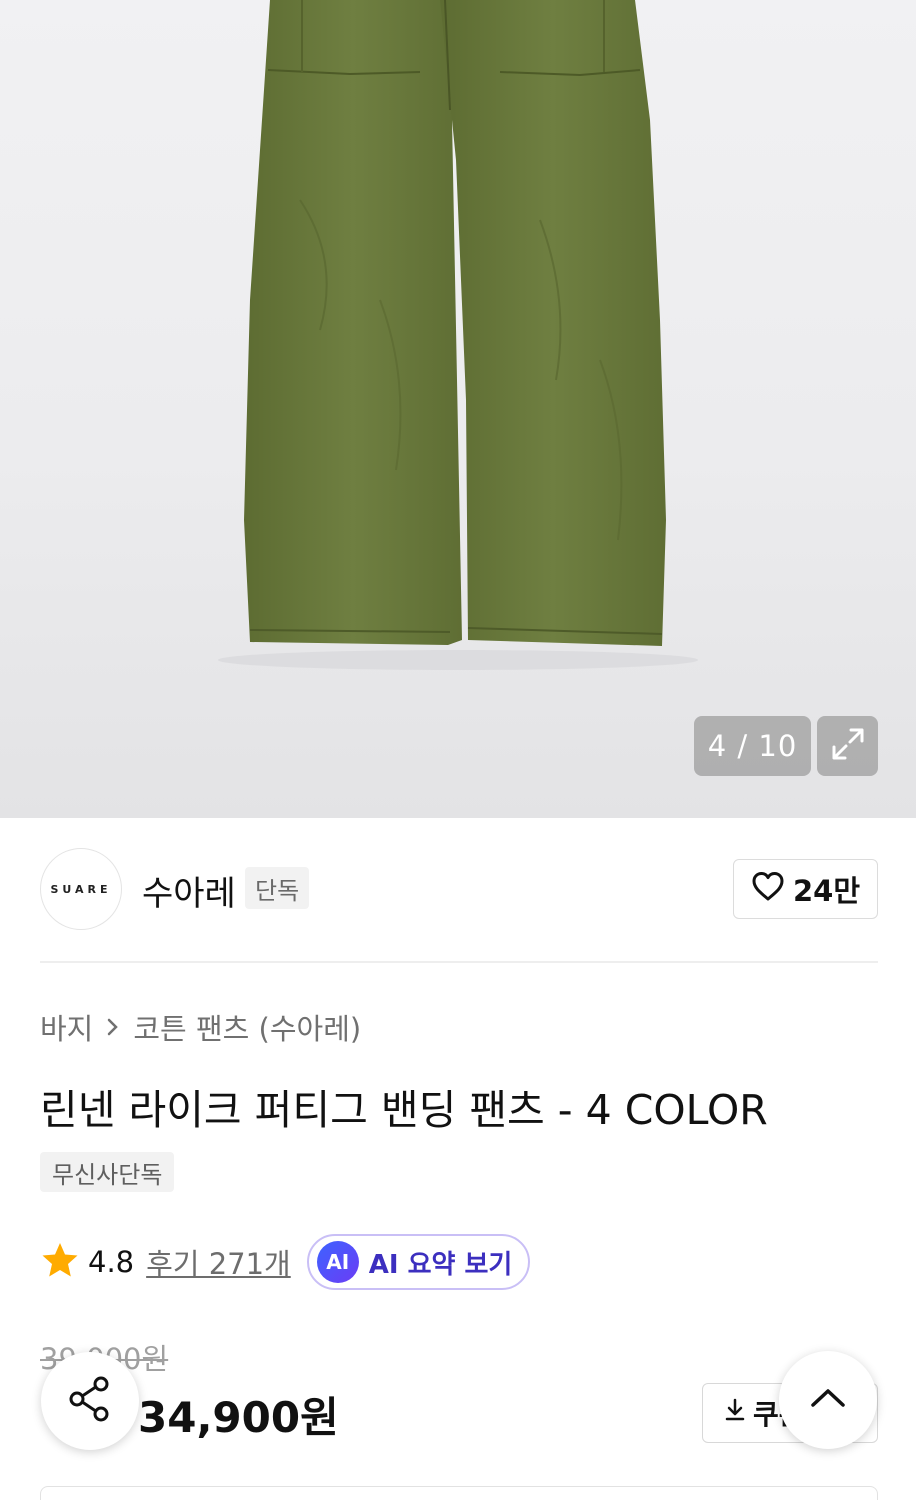  Describe the element at coordinates (277, 888) in the screenshot. I see `brand-exclusive-badge: 단독` at that location.